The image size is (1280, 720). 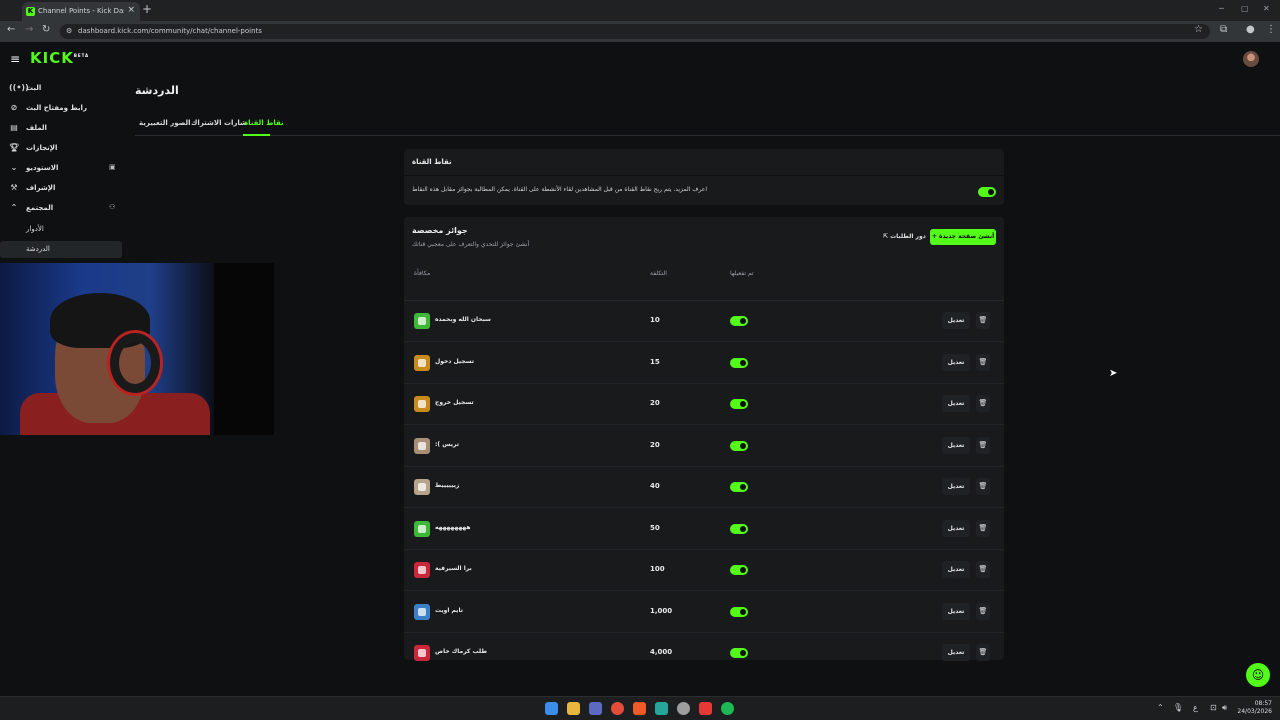 What do you see at coordinates (63, 89) in the screenshot?
I see `sidebar-item-stream: ((•)) البث` at bounding box center [63, 89].